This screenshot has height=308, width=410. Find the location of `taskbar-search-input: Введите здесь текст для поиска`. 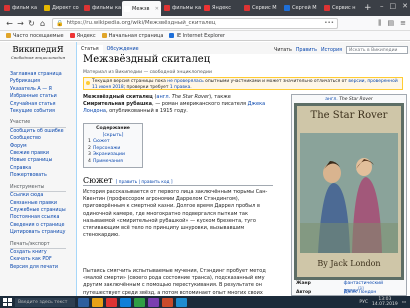

taskbar-search-input: Введите здесь текст для поиска is located at coordinates (45, 302).